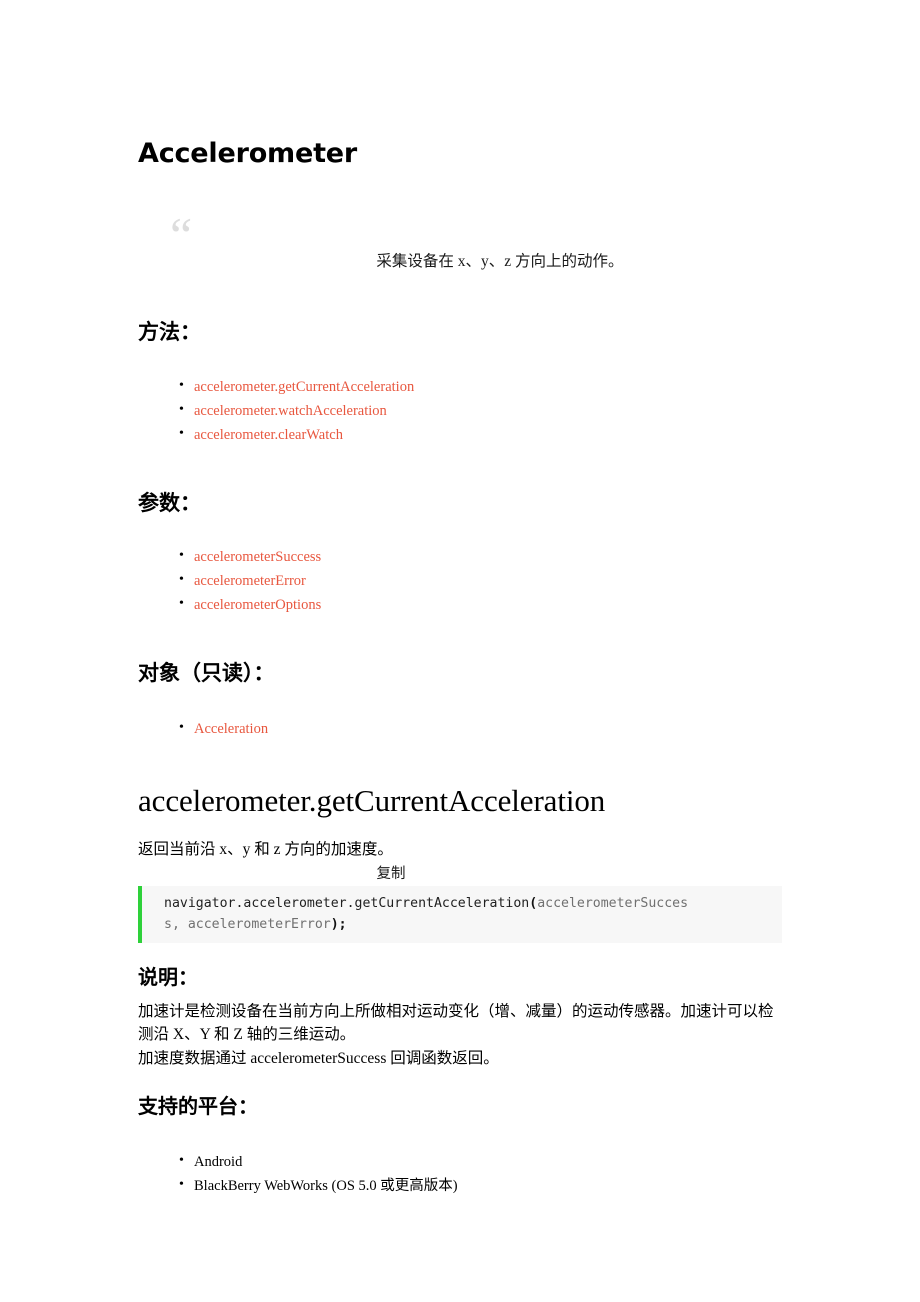  I want to click on list-item: BlackBerry WebWorks (OS 5.0 或更高版本), so click(460, 1185).